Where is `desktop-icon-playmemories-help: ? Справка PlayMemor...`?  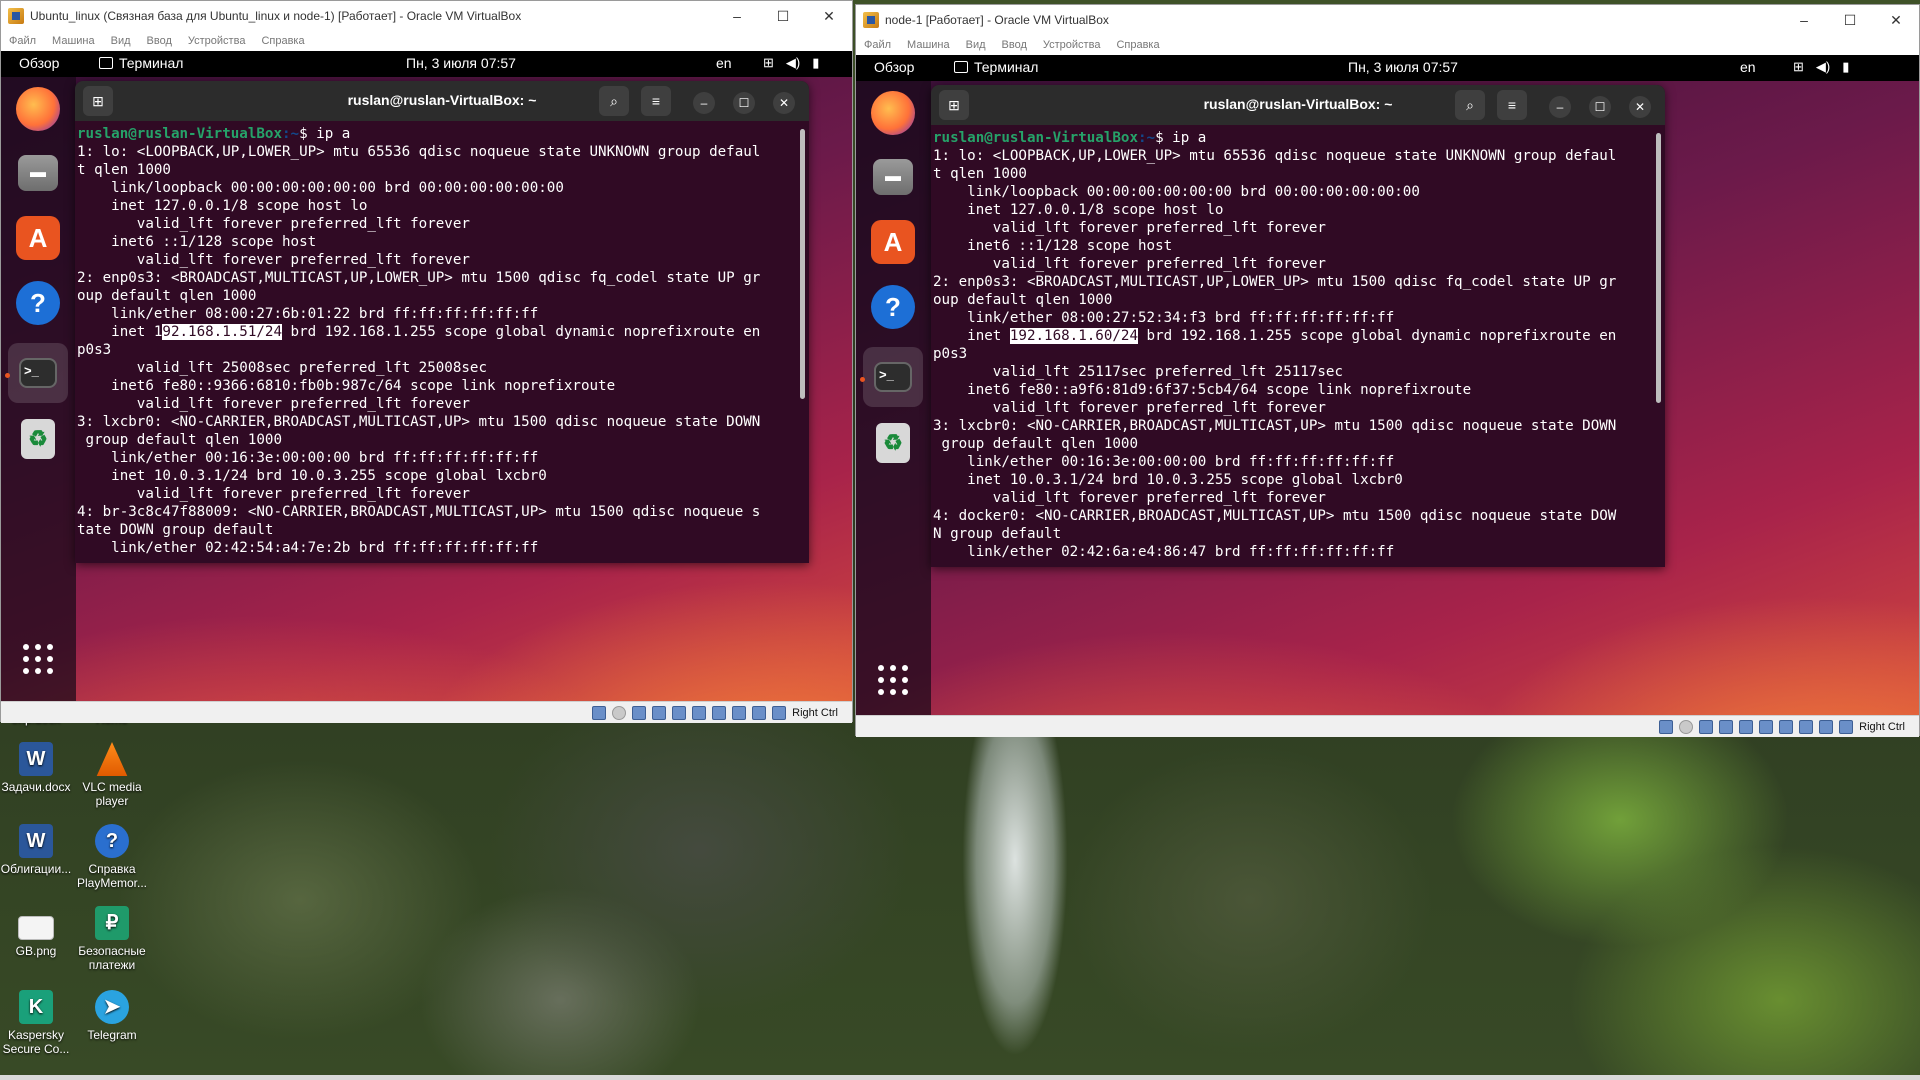
desktop-icon-playmemories-help: ? Справка PlayMemor... is located at coordinates (112, 857).